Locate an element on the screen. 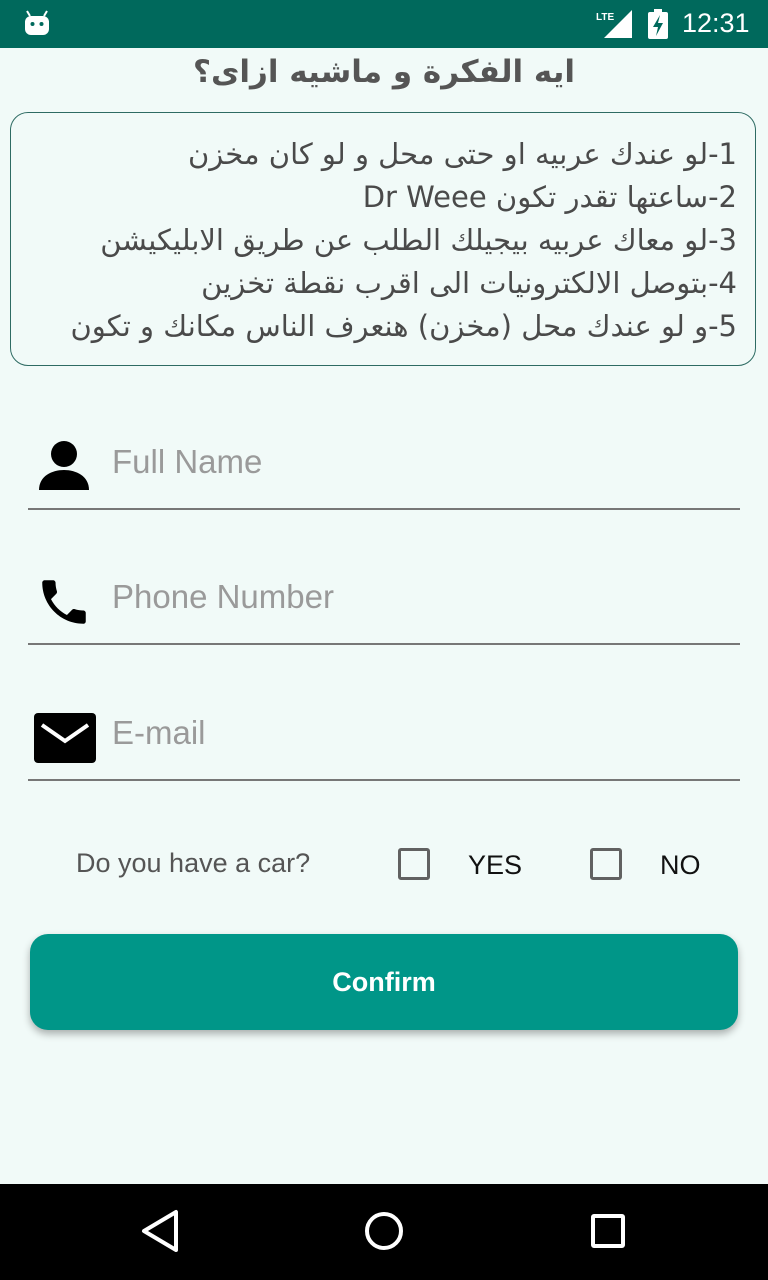  home-circle-icon is located at coordinates (384, 1231).